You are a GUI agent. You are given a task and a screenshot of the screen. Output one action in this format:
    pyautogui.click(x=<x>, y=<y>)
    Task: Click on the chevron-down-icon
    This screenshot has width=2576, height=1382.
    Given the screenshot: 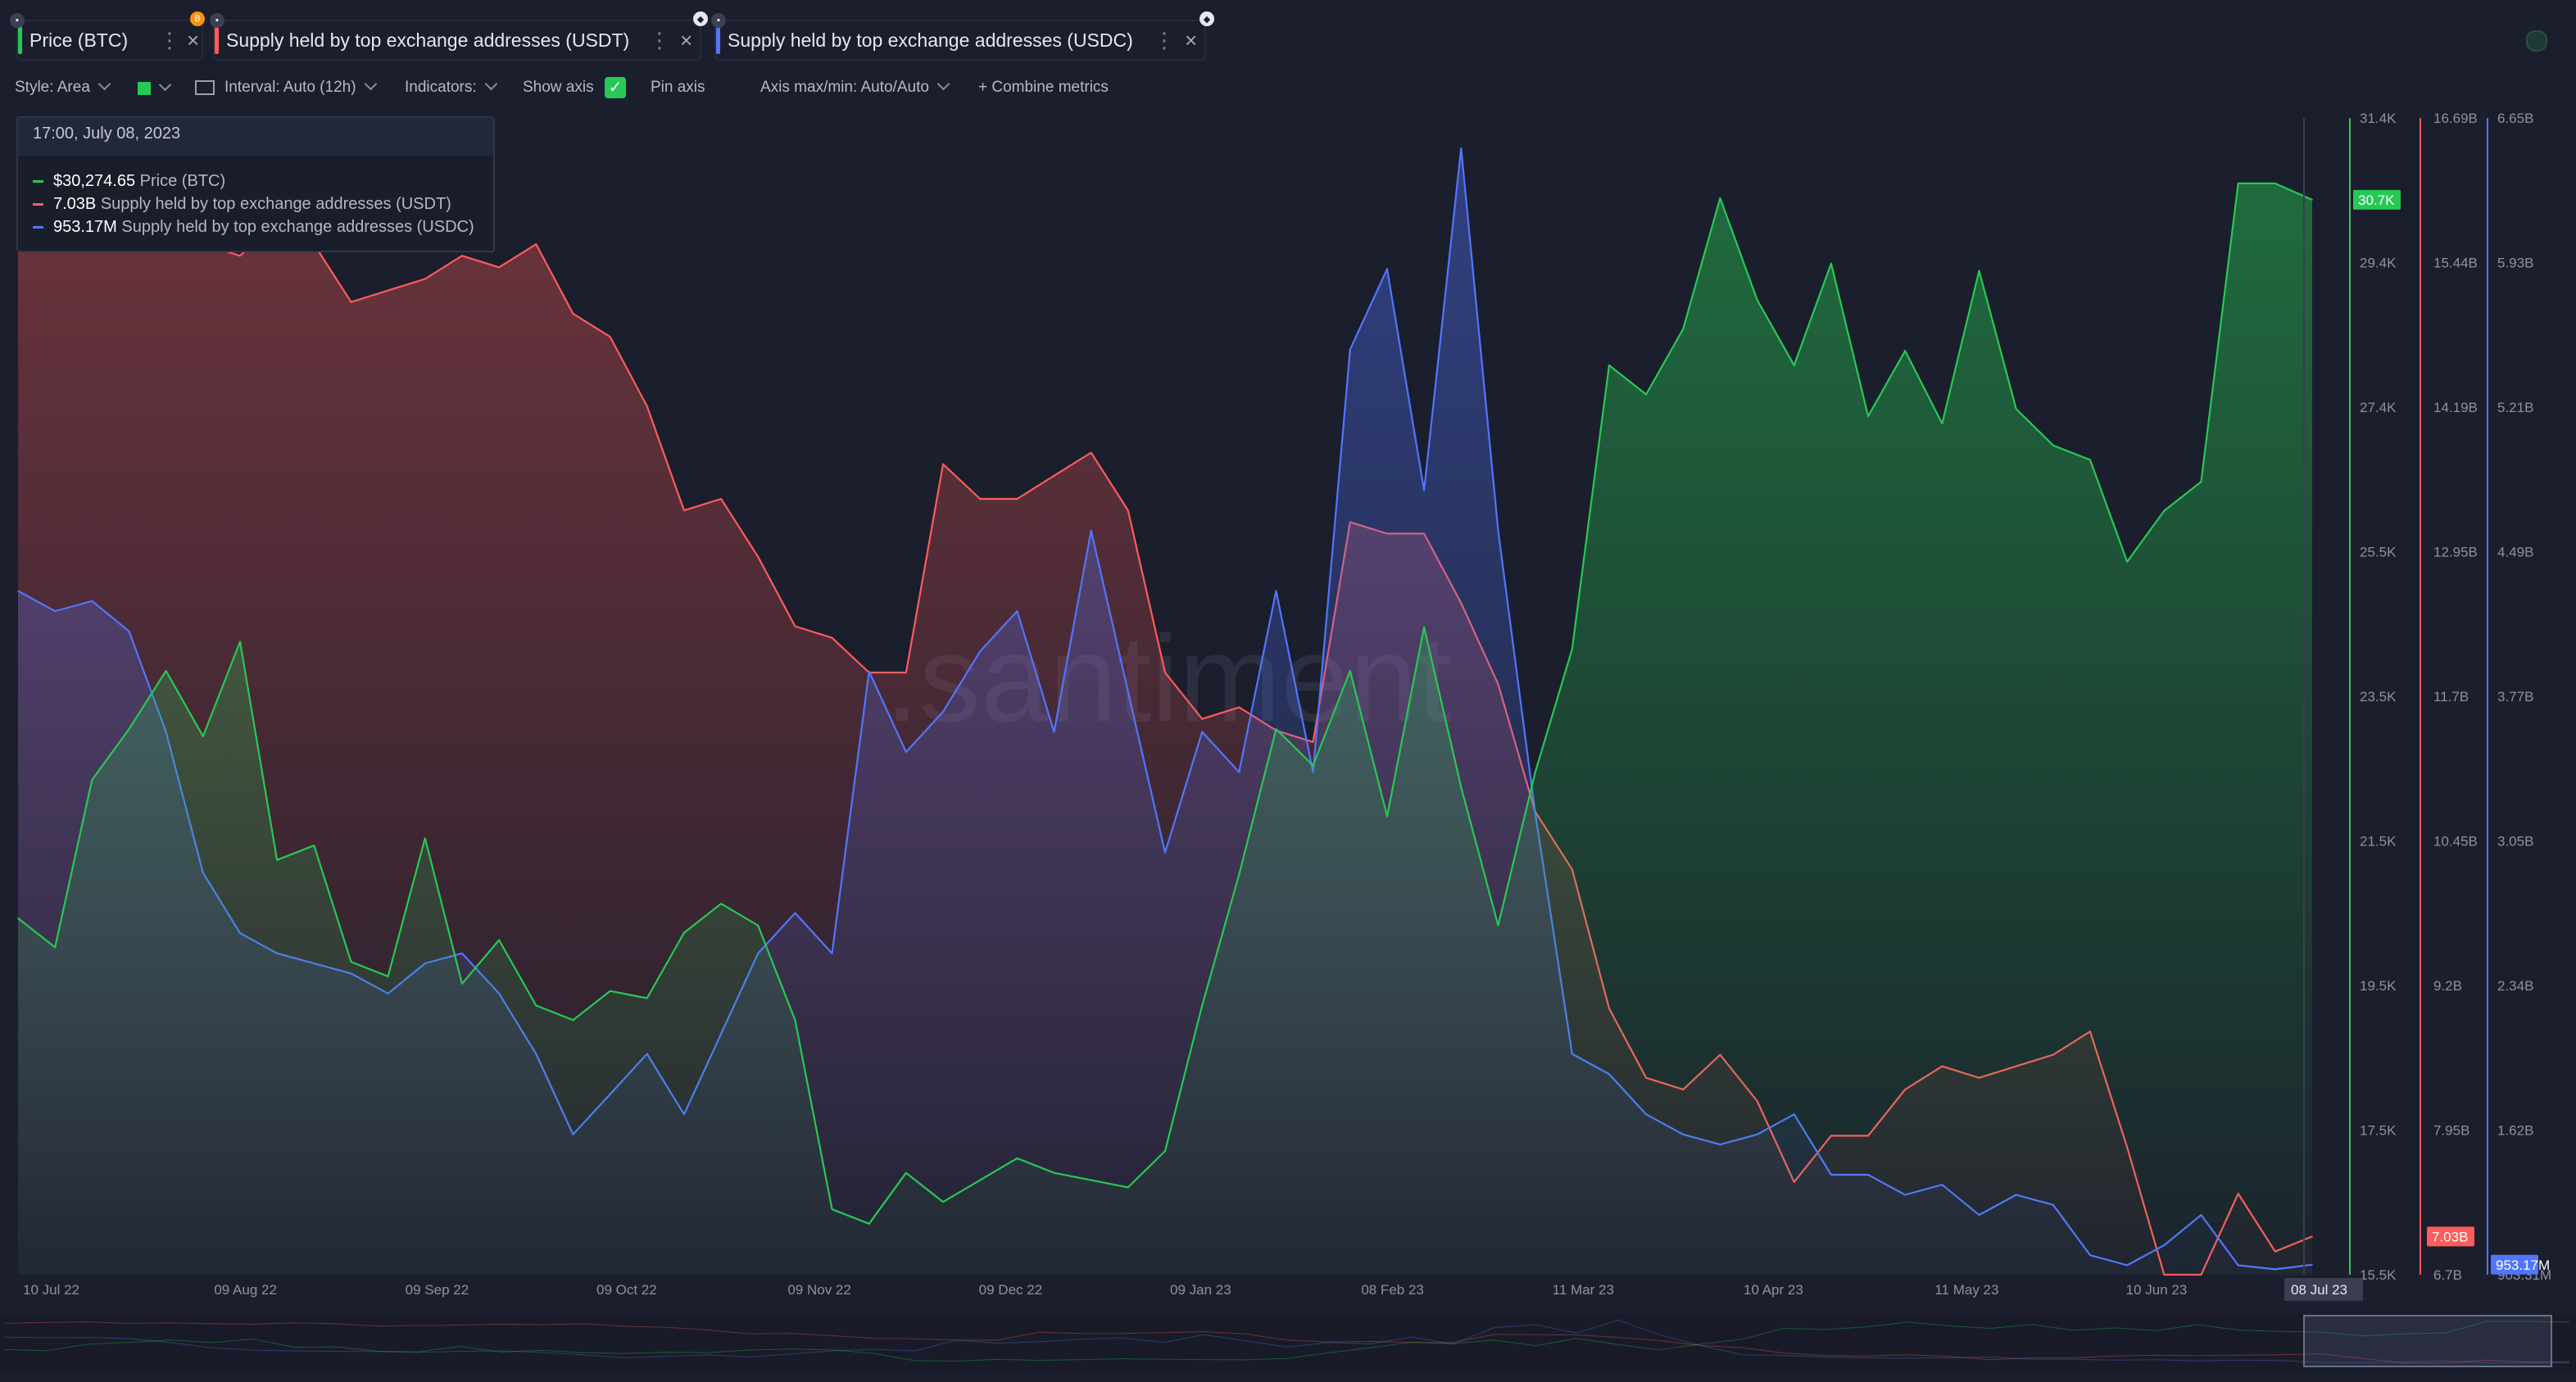 What is the action you would take?
    pyautogui.click(x=104, y=84)
    